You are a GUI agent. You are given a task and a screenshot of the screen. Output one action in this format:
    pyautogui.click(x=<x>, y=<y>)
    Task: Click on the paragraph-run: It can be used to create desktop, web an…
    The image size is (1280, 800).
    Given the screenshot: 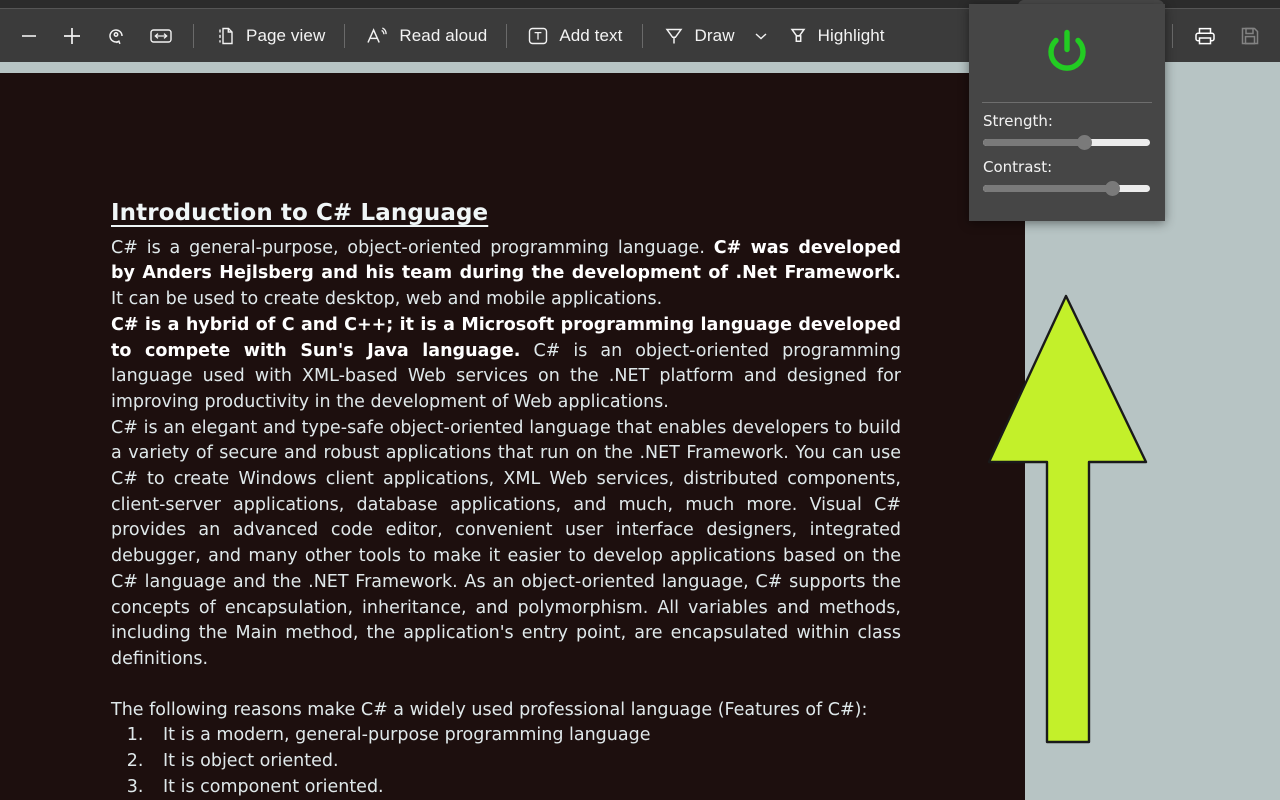 What is the action you would take?
    pyautogui.click(x=387, y=299)
    